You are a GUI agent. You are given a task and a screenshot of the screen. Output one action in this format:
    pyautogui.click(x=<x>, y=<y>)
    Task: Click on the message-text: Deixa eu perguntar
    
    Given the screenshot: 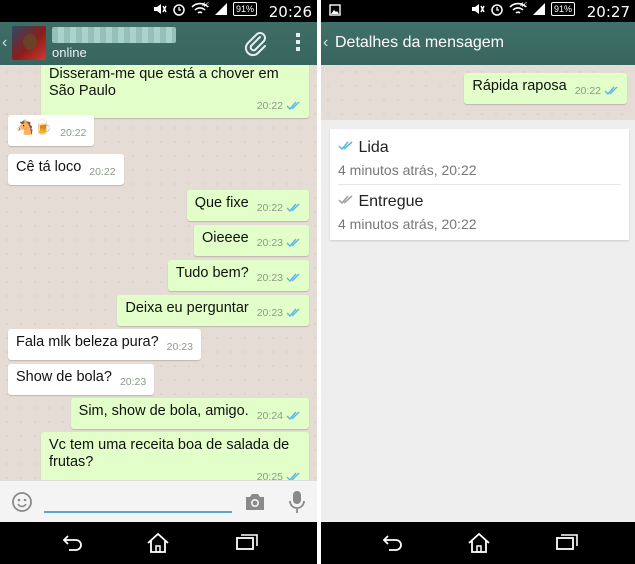 What is the action you would take?
    pyautogui.click(x=187, y=308)
    